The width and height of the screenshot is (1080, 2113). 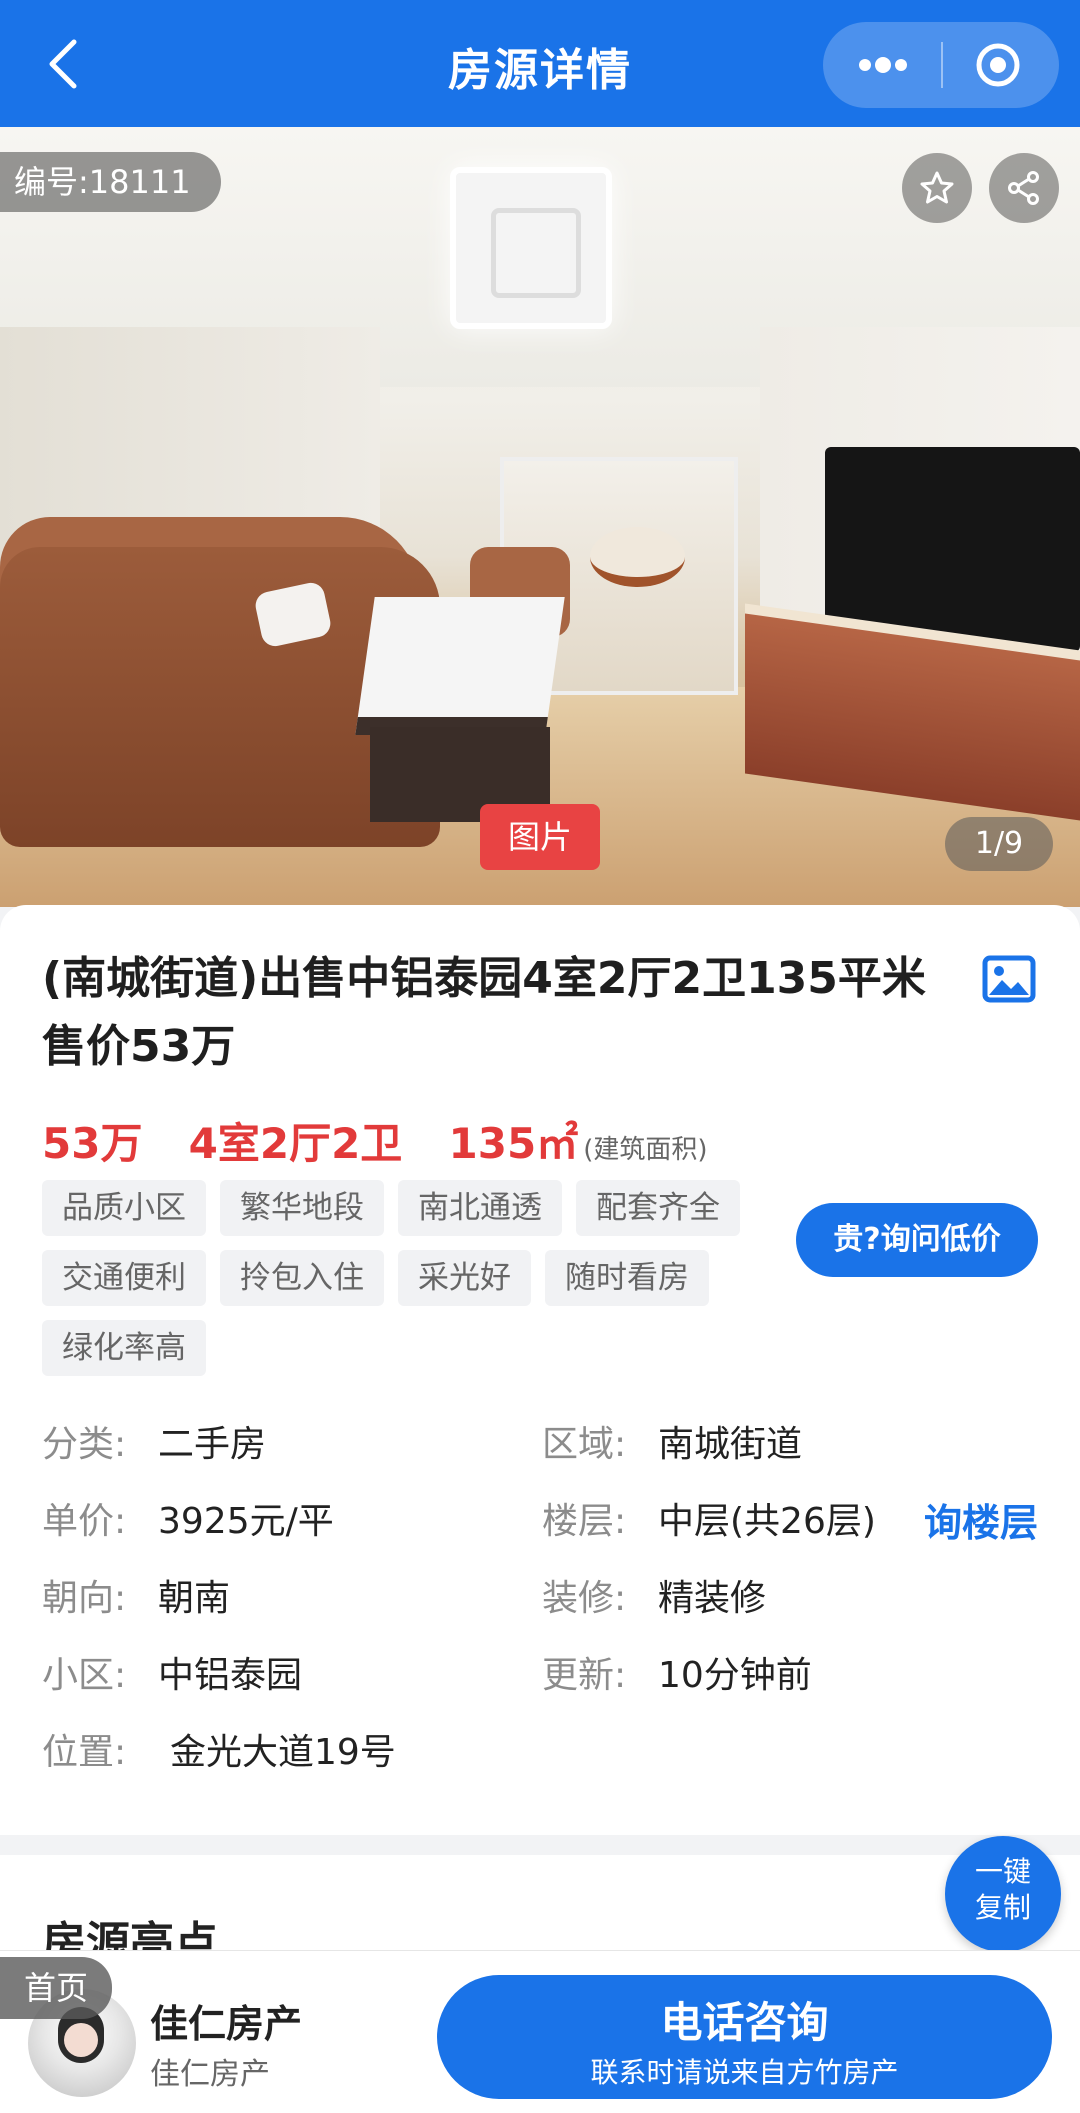 What do you see at coordinates (584, 1444) in the screenshot?
I see `region-label: 区域:` at bounding box center [584, 1444].